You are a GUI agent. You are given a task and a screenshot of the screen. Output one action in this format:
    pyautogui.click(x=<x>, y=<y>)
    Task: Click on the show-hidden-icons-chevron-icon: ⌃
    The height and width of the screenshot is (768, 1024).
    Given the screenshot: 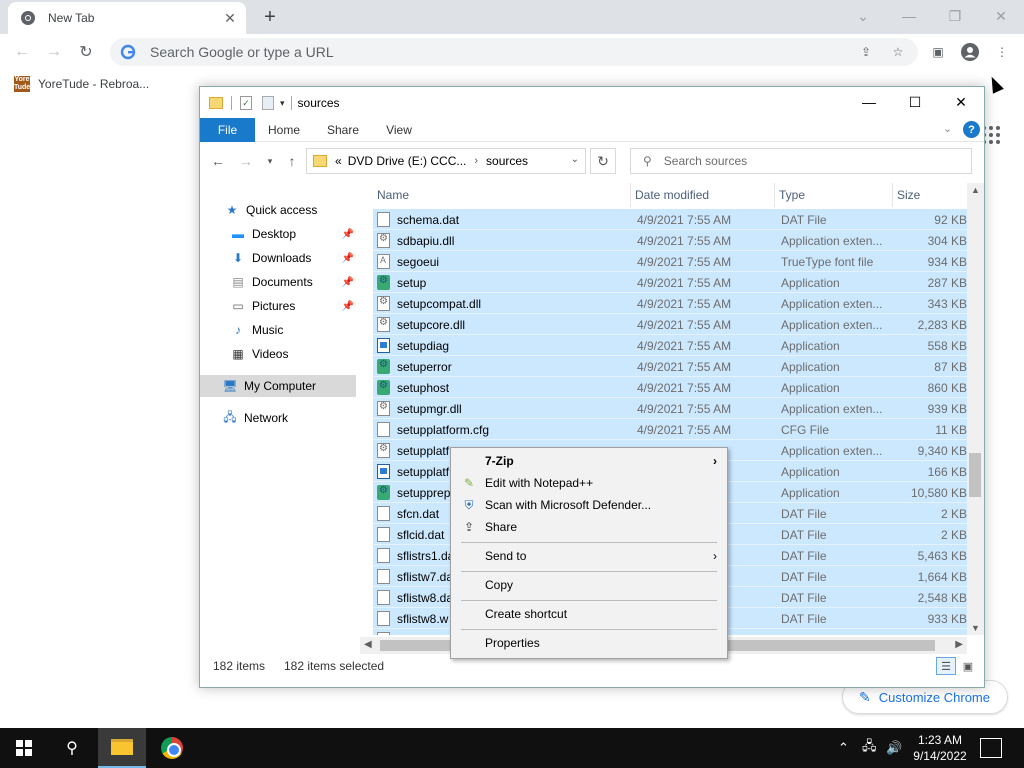 What is the action you would take?
    pyautogui.click(x=843, y=748)
    